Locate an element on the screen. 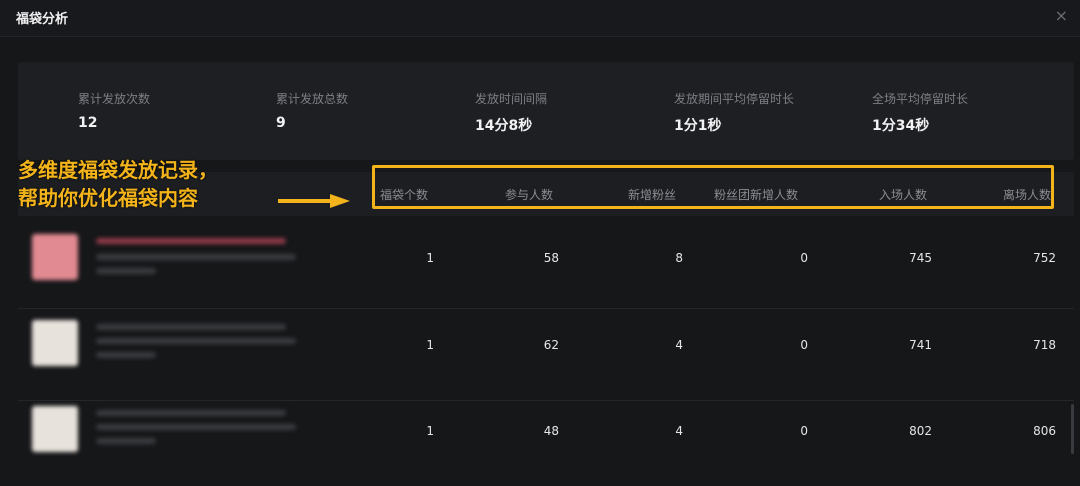 The image size is (1080, 486). stat-label: 发放时间间隔 is located at coordinates (511, 99).